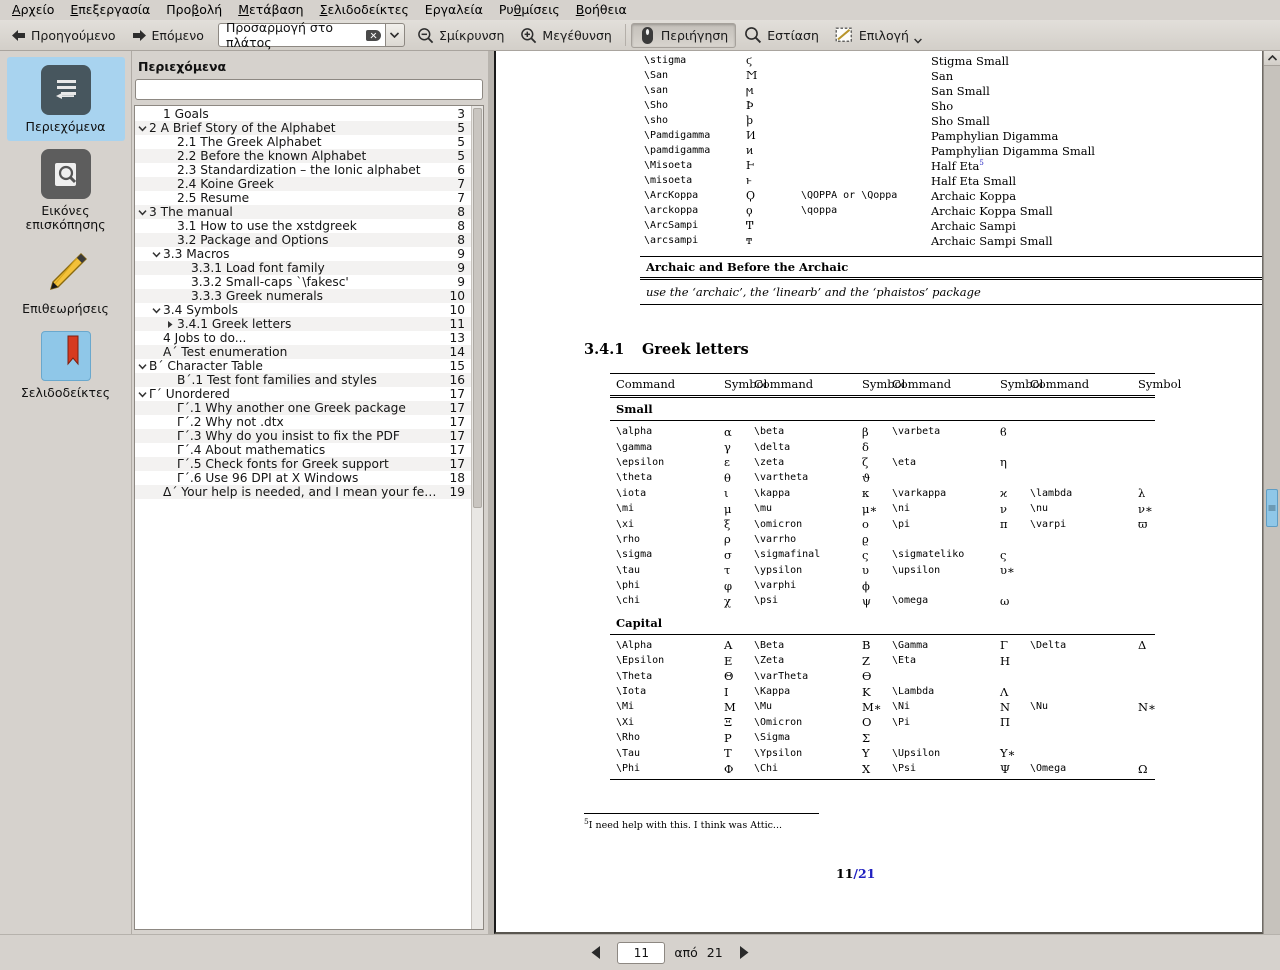 This screenshot has height=970, width=1280. Describe the element at coordinates (727, 477) in the screenshot. I see `greek-symbol-cell: θ` at that location.